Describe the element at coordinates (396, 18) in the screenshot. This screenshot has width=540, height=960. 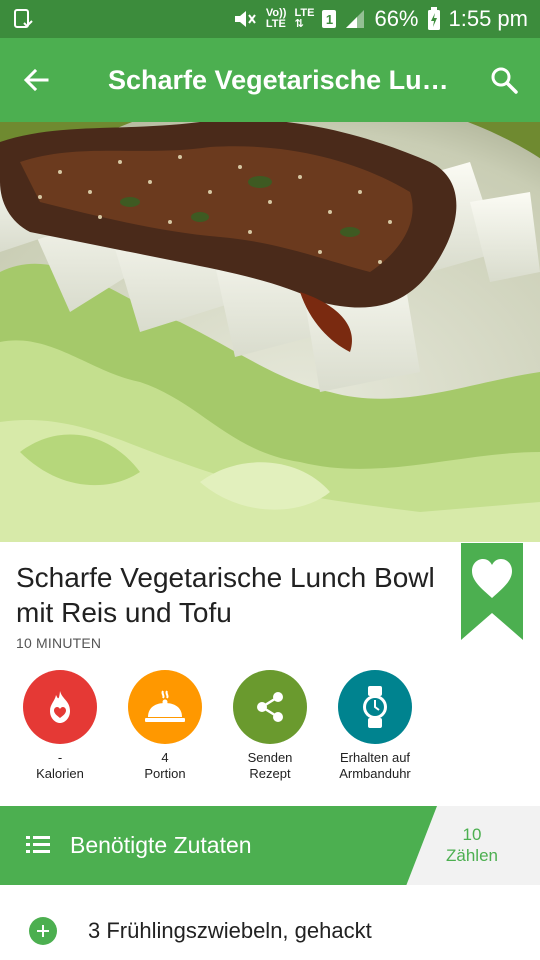
I see `battery-percent: 66%` at that location.